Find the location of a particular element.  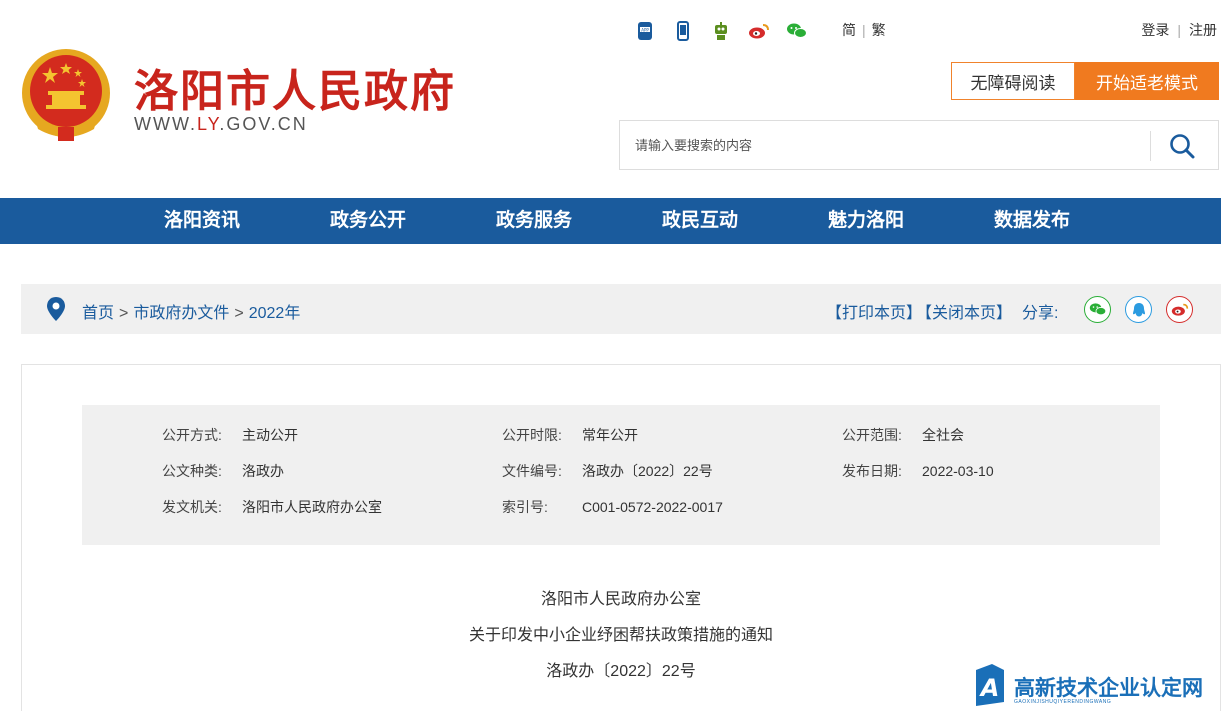

weibo-icon is located at coordinates (759, 31).